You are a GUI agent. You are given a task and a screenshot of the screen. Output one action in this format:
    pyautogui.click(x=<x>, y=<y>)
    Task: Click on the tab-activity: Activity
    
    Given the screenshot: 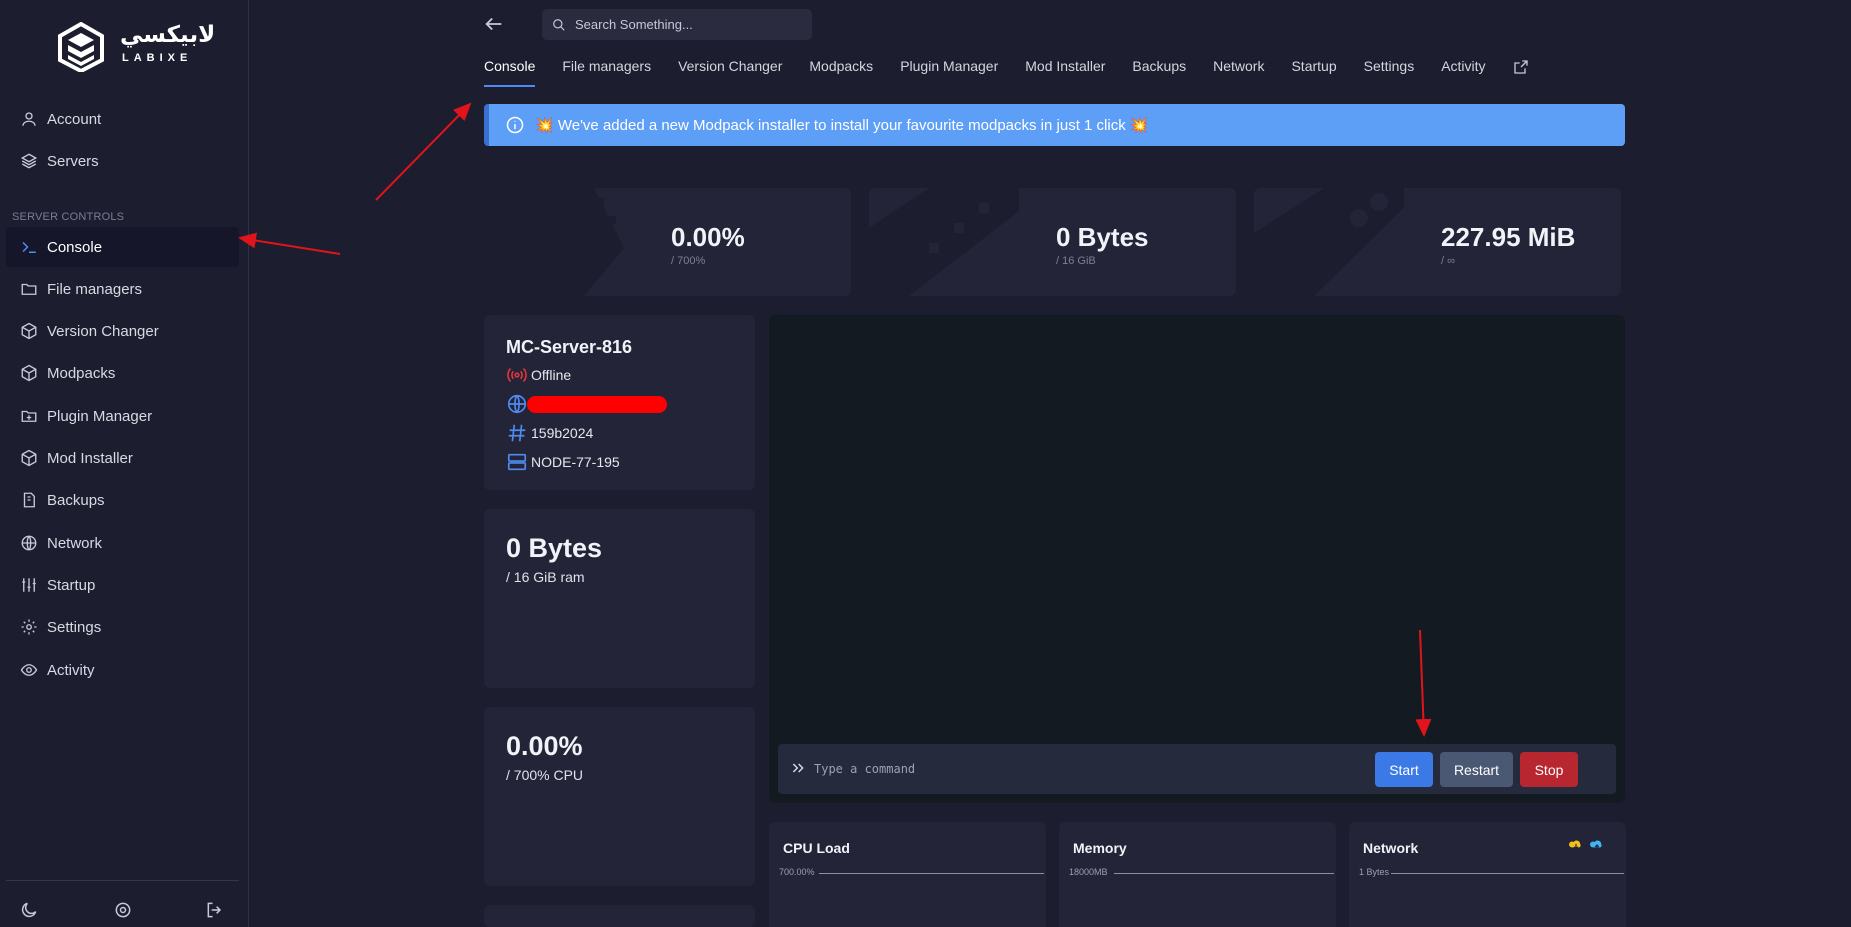 What is the action you would take?
    pyautogui.click(x=1463, y=73)
    